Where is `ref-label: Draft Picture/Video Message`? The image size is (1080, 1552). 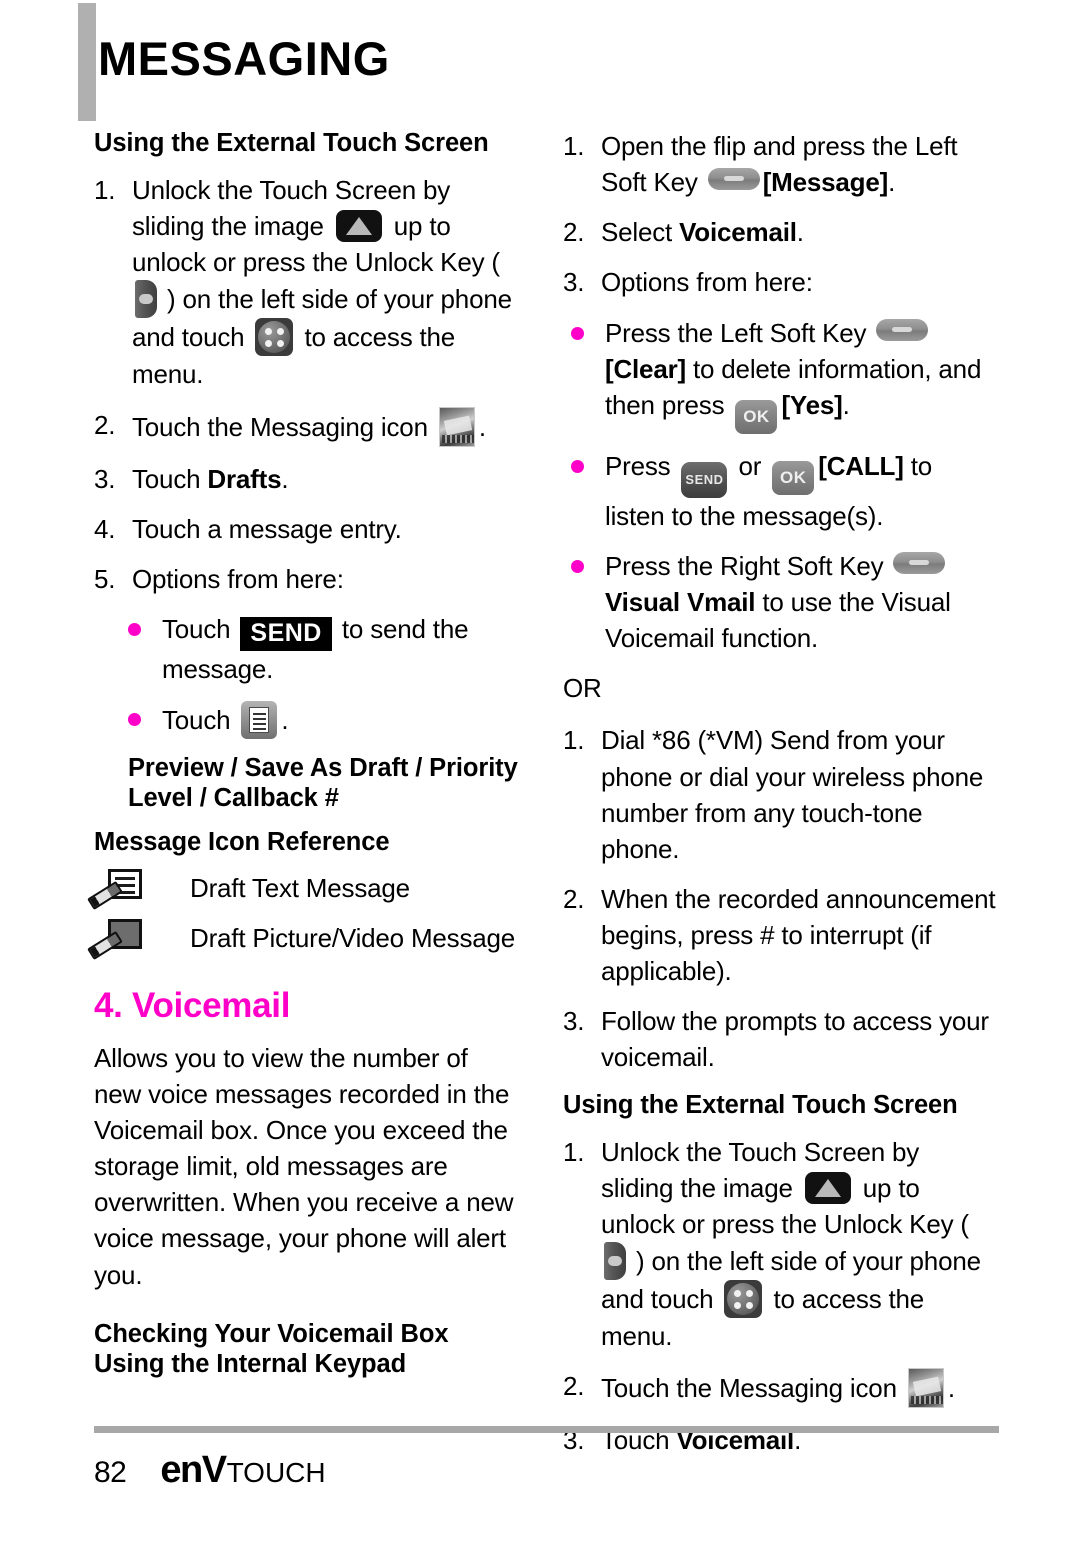 ref-label: Draft Picture/Video Message is located at coordinates (353, 938).